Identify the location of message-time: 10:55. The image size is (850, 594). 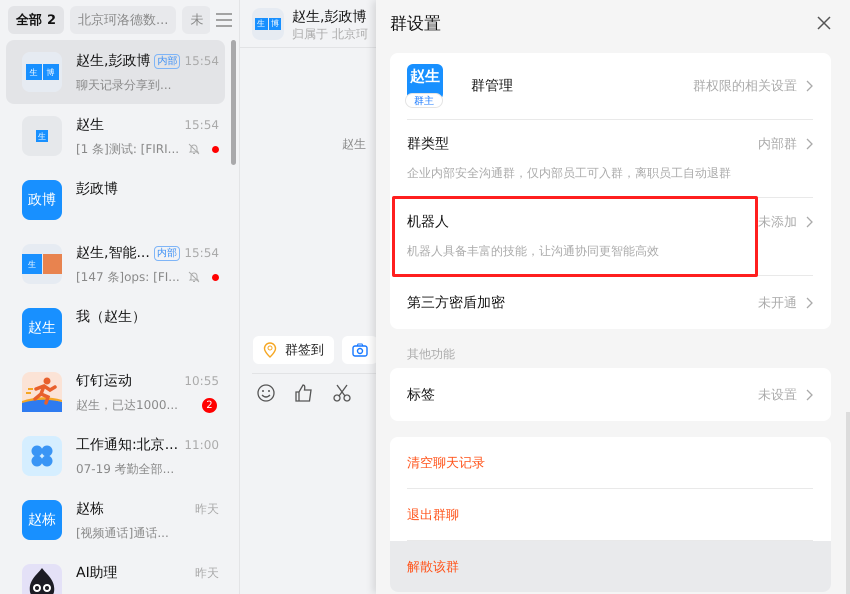
(201, 381).